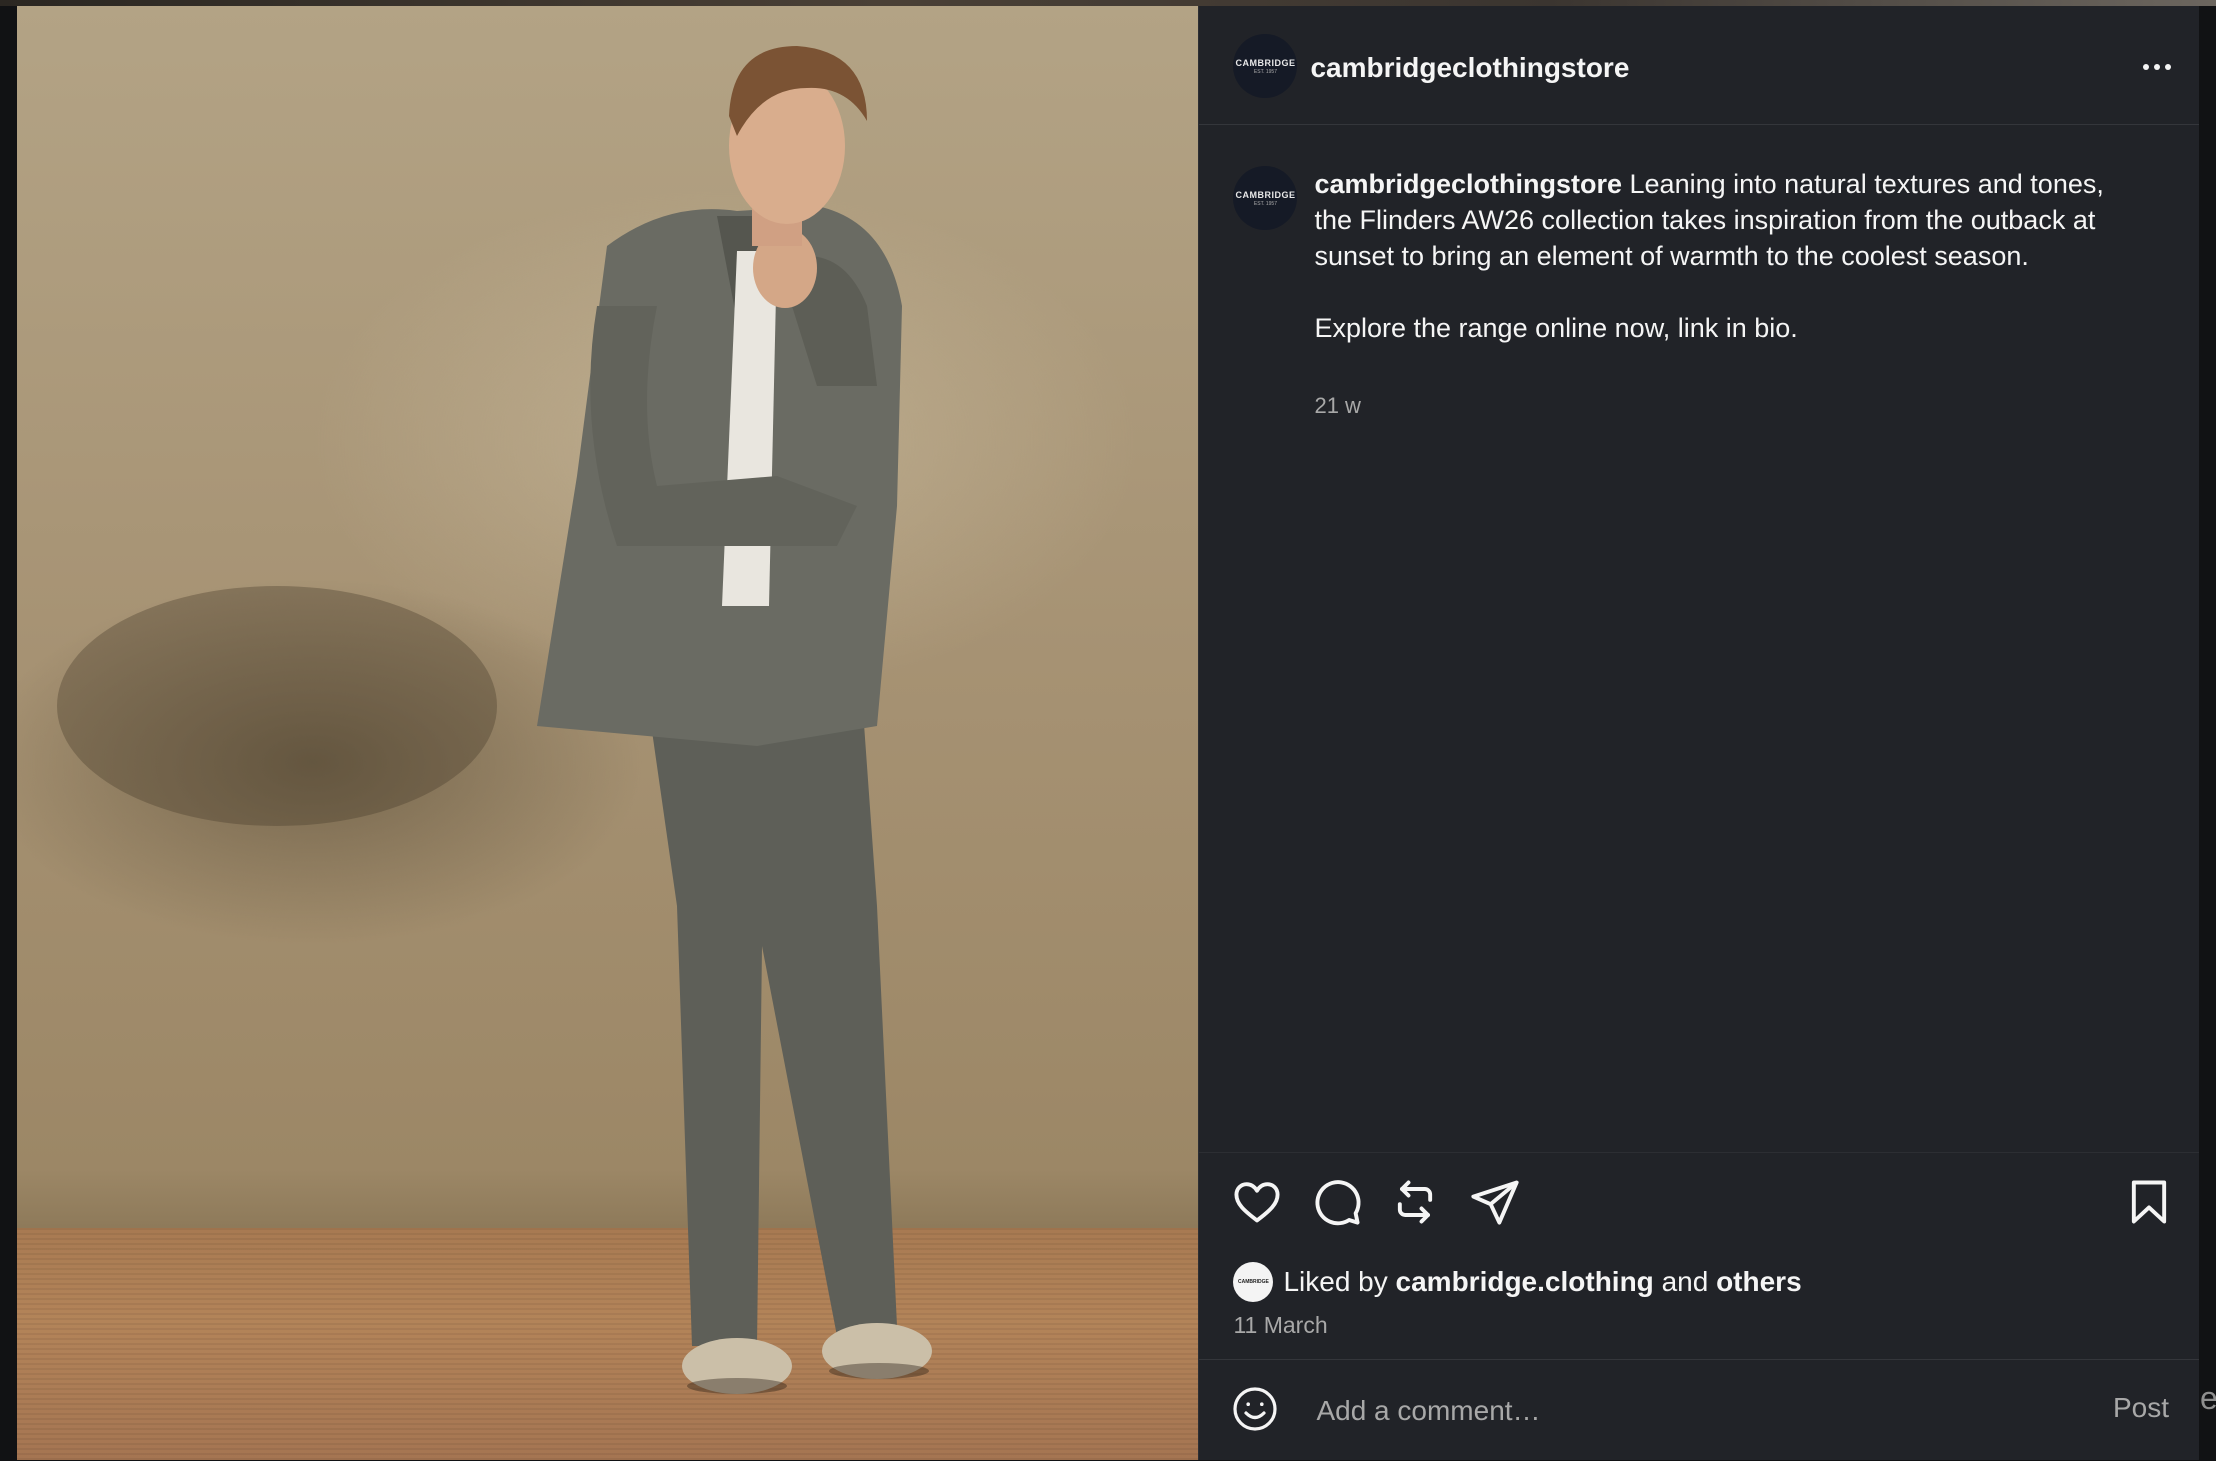 This screenshot has height=1461, width=2216. I want to click on comment-bar: Post, so click(1699, 1410).